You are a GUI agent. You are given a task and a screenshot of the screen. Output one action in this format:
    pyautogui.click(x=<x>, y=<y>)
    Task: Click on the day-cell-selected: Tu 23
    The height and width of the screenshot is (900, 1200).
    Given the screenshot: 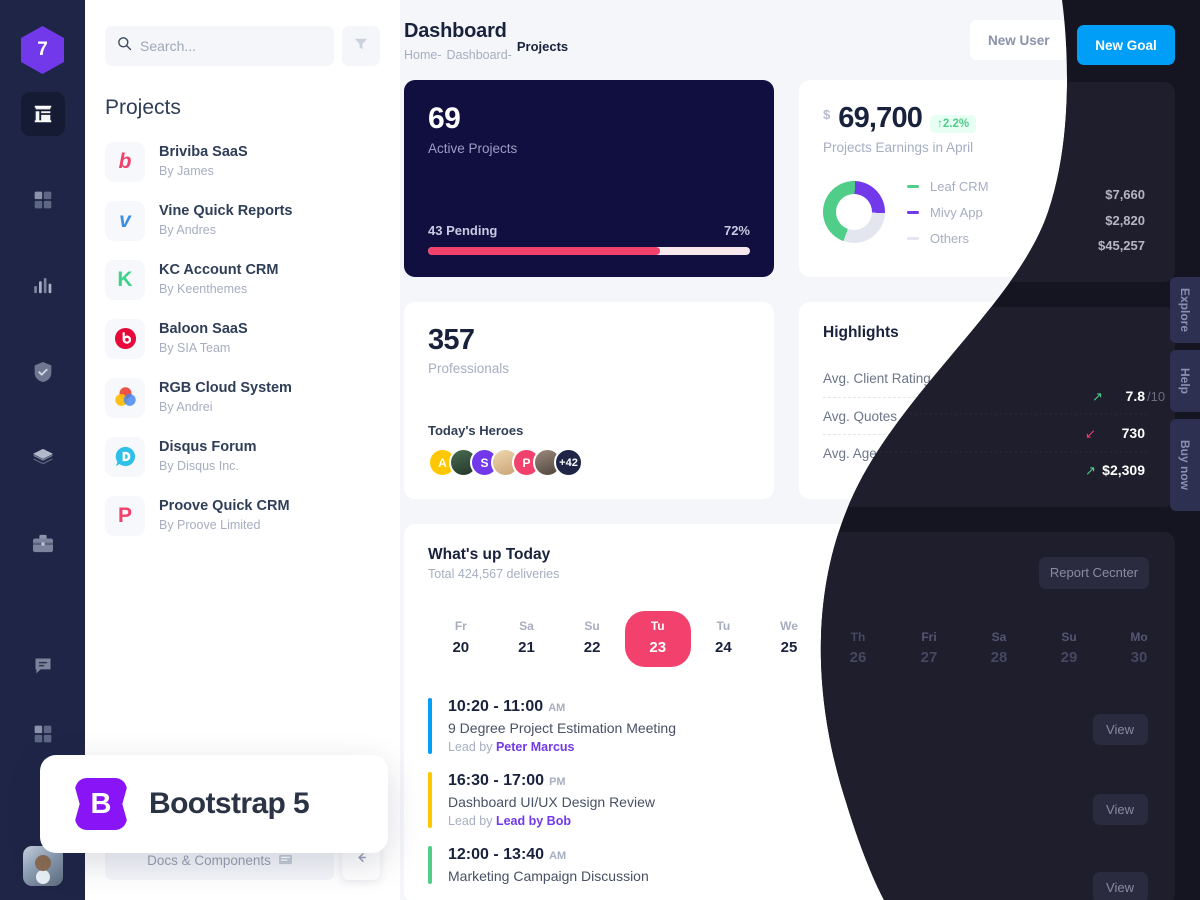 What is the action you would take?
    pyautogui.click(x=657, y=639)
    